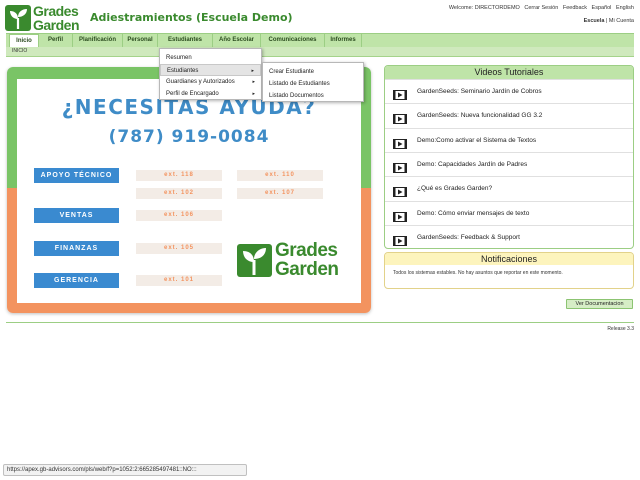 Image resolution: width=640 pixels, height=480 pixels. I want to click on menu-item-label: Estudiantes, so click(183, 71).